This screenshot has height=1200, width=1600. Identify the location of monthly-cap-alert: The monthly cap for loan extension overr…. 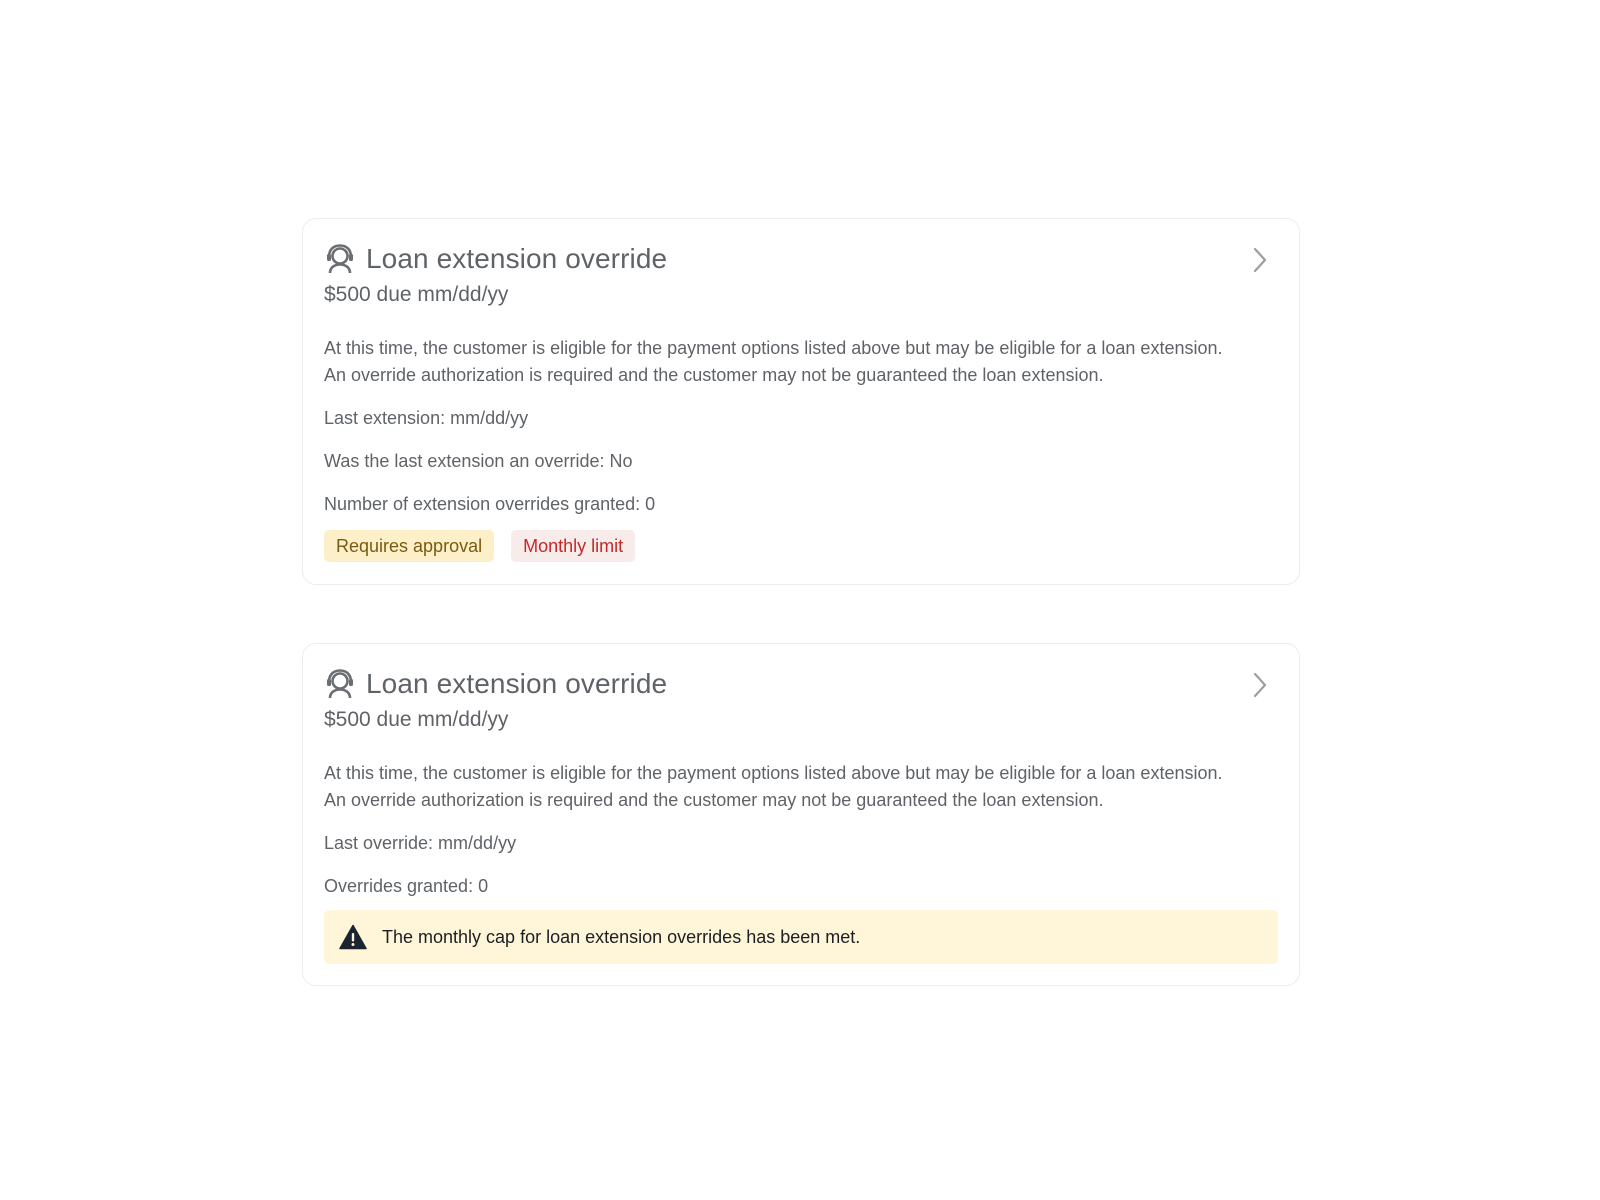
(801, 937).